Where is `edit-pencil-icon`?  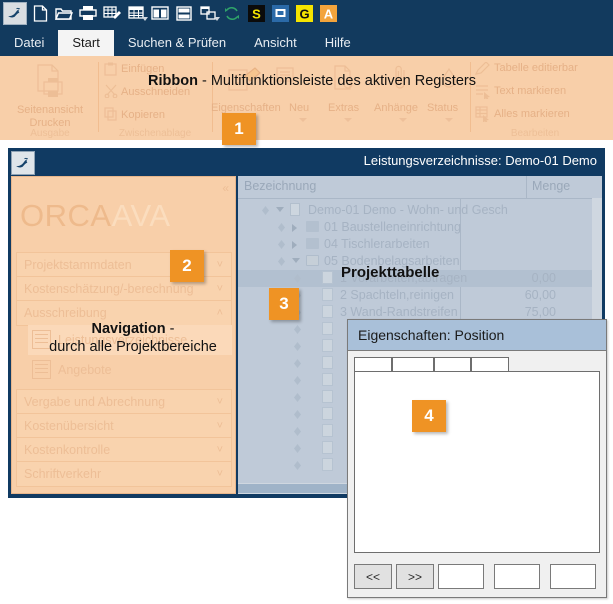
edit-pencil-icon is located at coordinates (482, 68).